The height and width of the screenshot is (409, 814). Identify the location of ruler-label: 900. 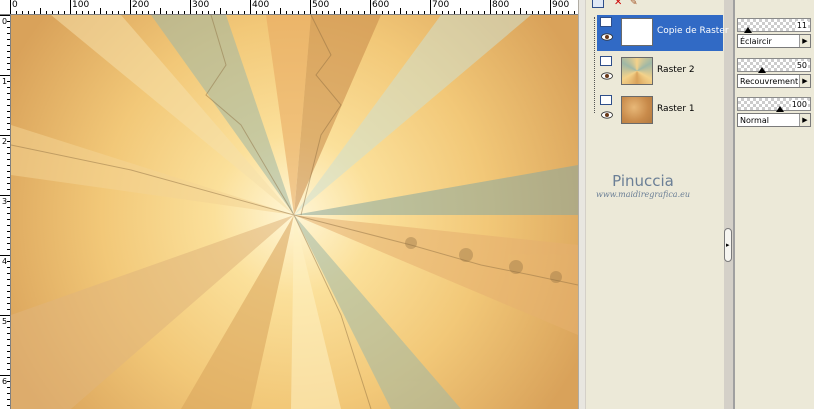
(561, 5).